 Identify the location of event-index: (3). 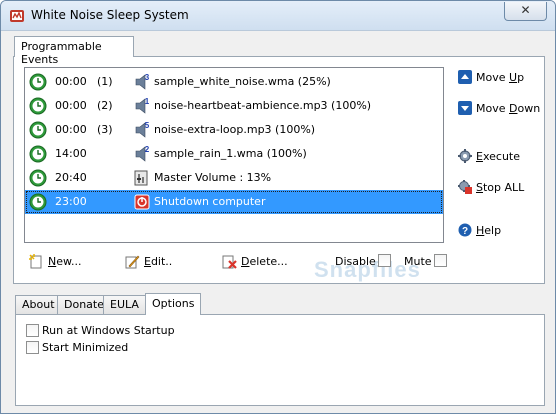
(105, 129).